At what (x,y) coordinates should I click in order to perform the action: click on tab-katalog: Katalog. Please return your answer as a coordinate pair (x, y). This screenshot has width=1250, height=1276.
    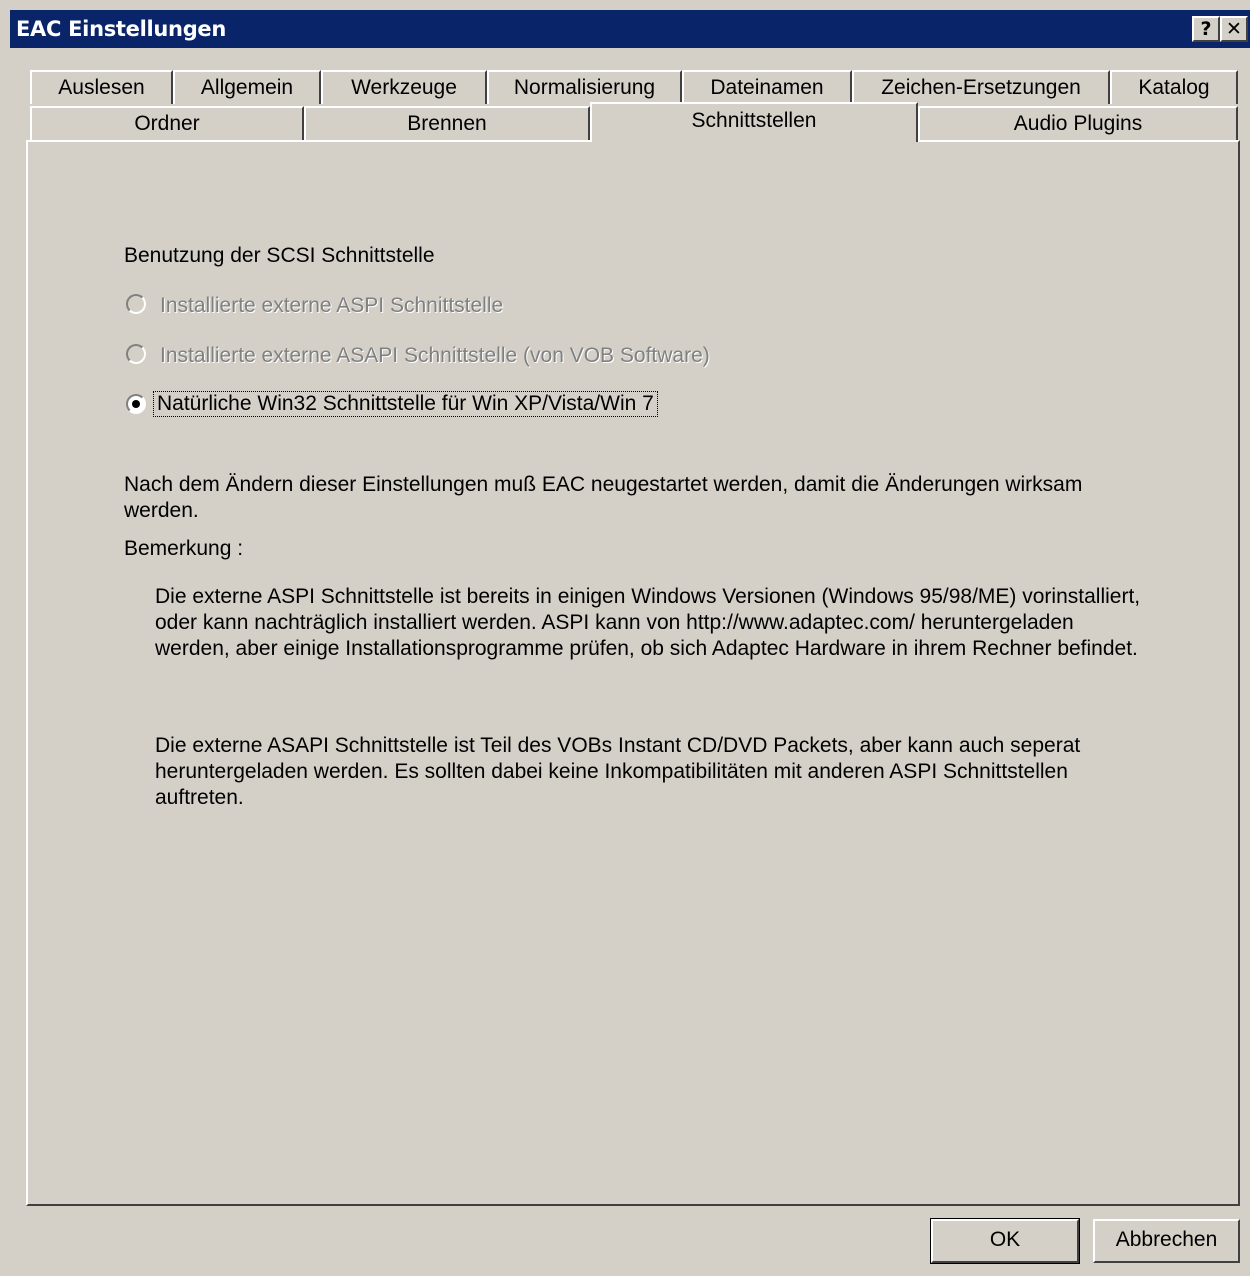
    Looking at the image, I should click on (1174, 87).